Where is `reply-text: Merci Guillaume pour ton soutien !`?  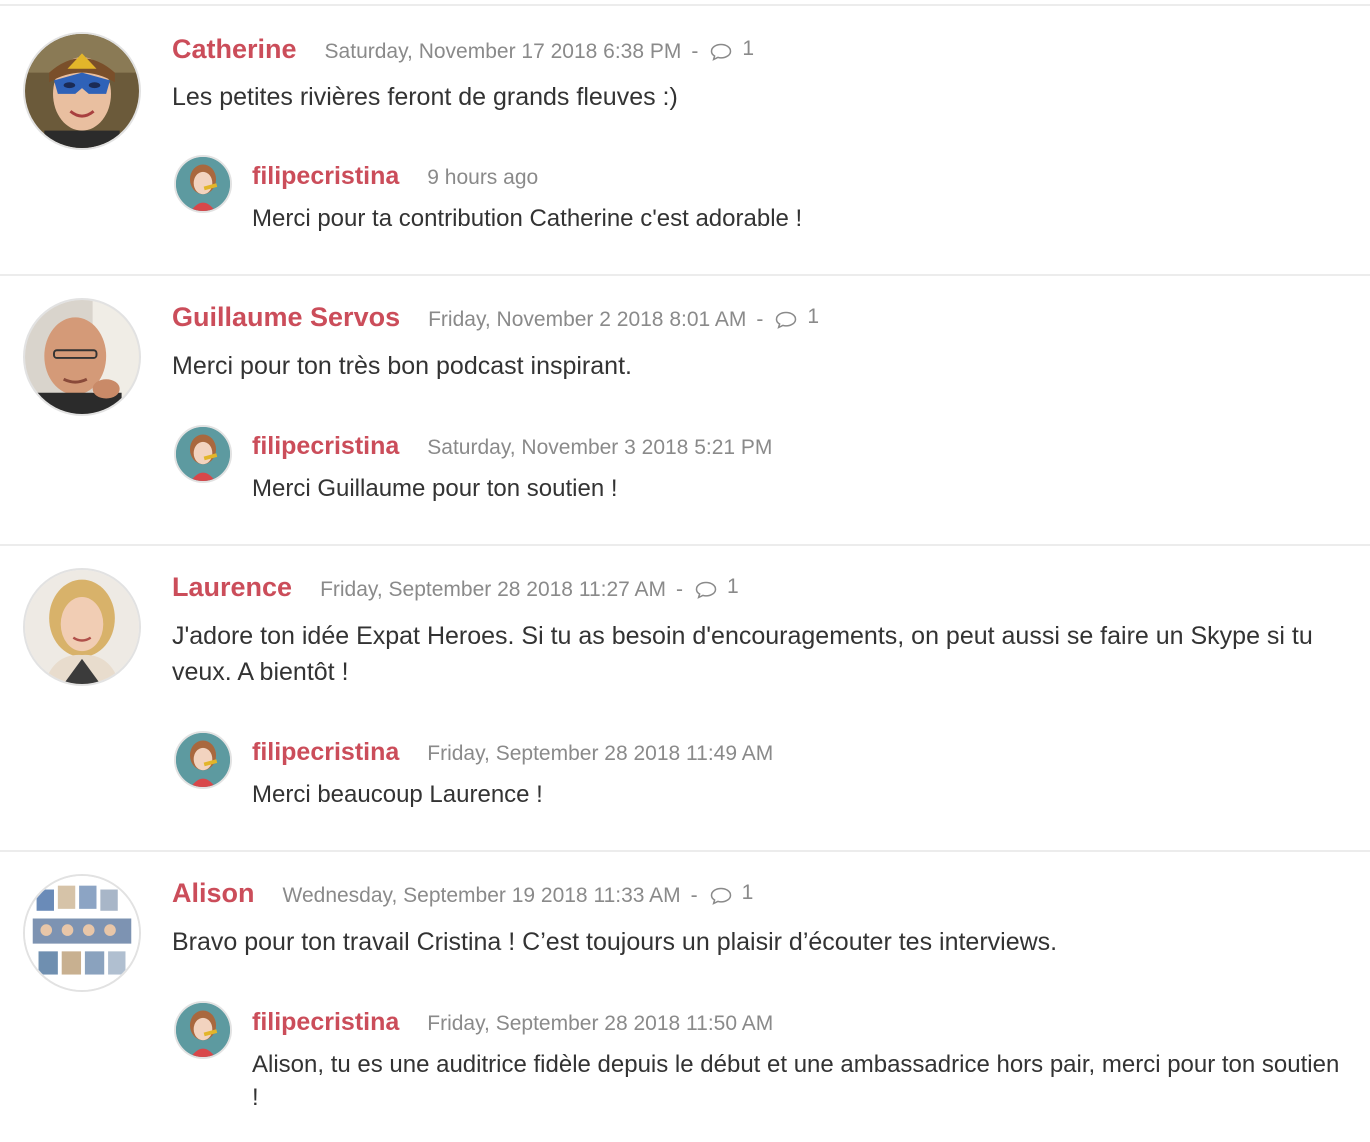
reply-text: Merci Guillaume pour ton soutien ! is located at coordinates (435, 488).